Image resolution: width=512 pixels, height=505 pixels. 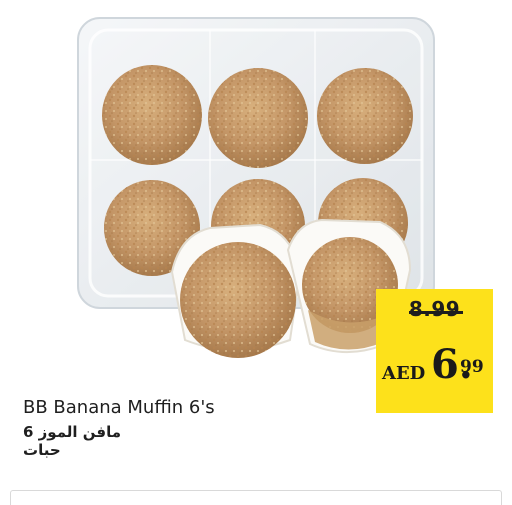 I want to click on new-price: AED 6. 99, so click(x=434, y=366).